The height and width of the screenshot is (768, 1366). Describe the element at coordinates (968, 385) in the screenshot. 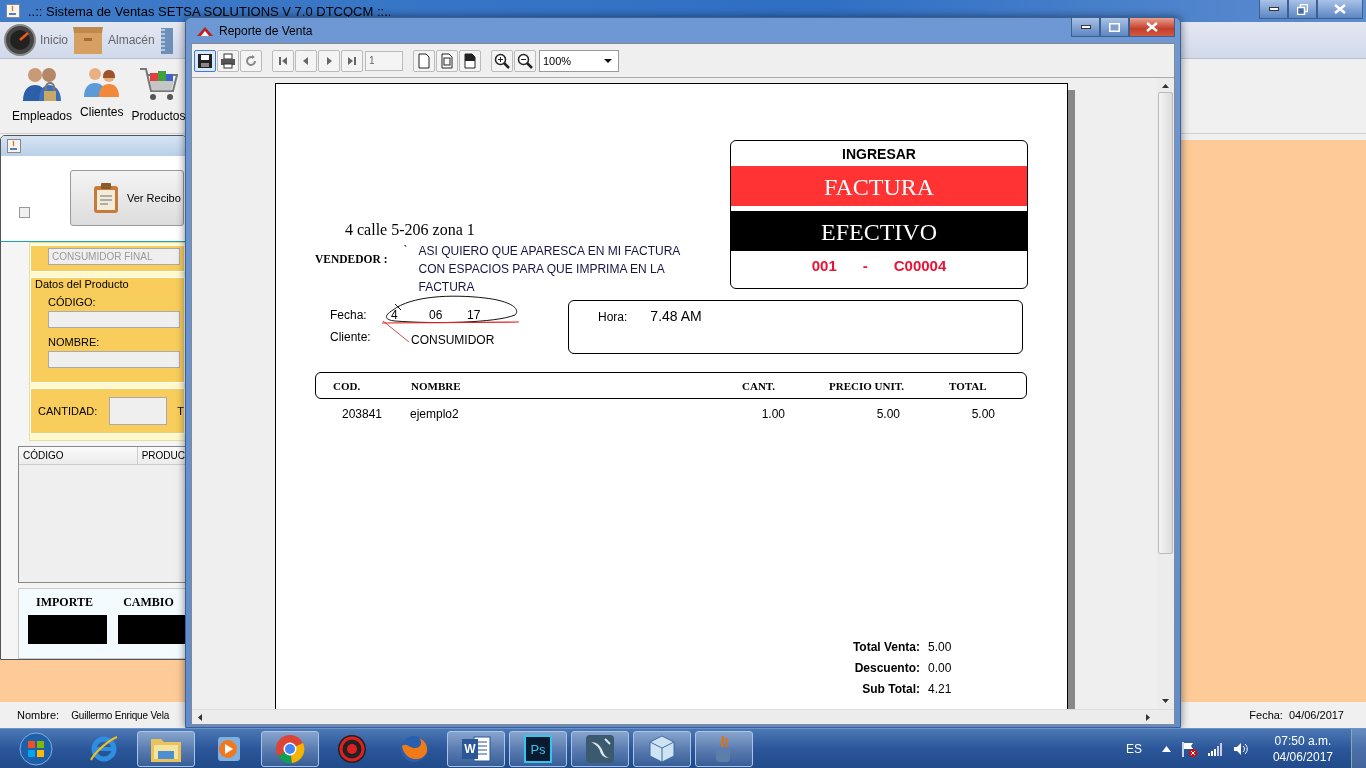

I see `column-header: TOTAL` at that location.